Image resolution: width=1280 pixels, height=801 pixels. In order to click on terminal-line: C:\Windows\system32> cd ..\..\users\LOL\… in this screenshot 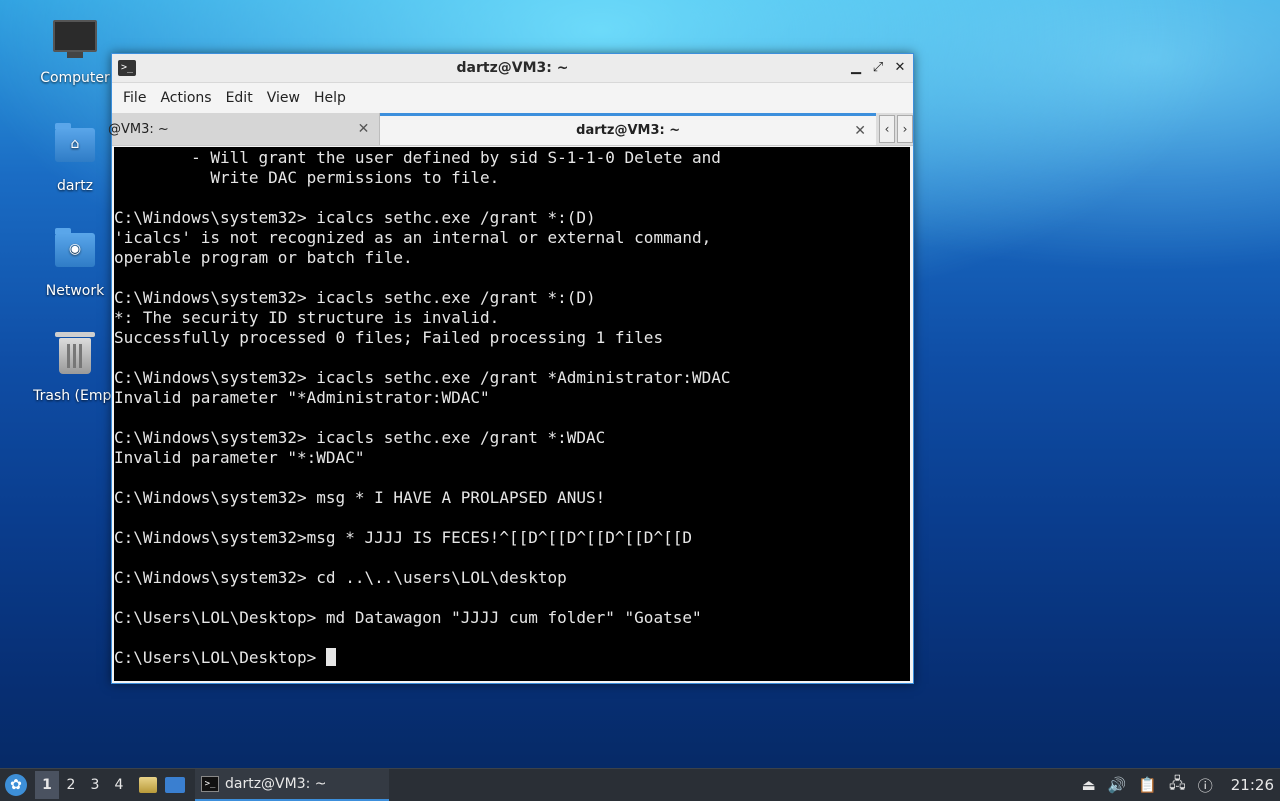, I will do `click(340, 577)`.